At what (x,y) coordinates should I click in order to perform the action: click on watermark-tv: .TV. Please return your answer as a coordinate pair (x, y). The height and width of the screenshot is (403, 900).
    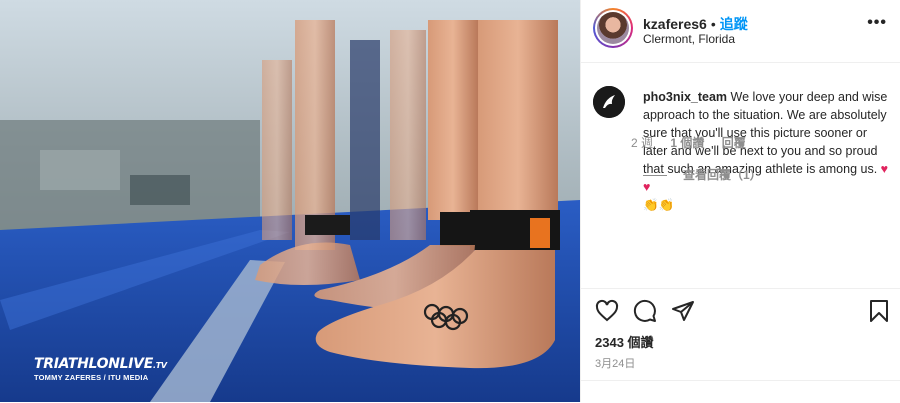
    Looking at the image, I should click on (160, 365).